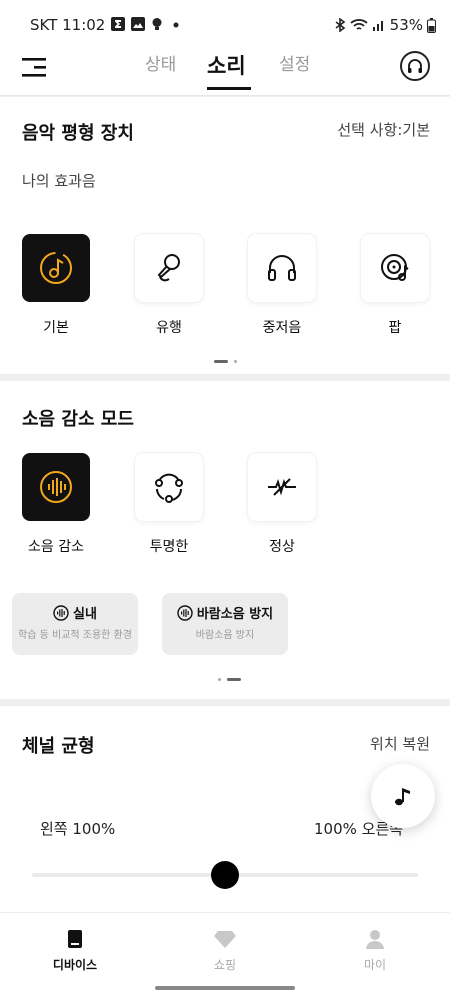 Image resolution: width=450 pixels, height=1000 pixels. I want to click on bluetooth-icon, so click(340, 25).